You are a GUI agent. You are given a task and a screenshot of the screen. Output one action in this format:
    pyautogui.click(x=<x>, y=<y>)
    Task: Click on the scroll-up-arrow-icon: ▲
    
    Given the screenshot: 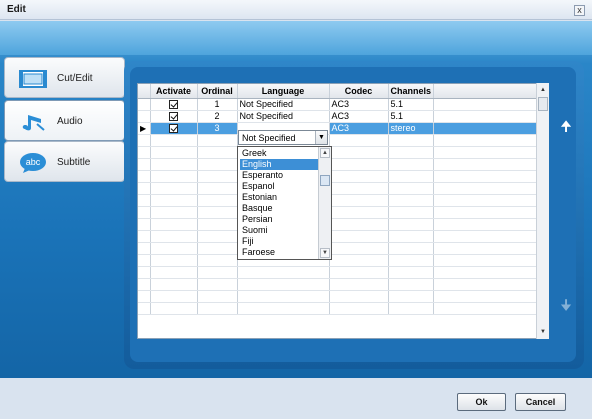 What is the action you would take?
    pyautogui.click(x=543, y=90)
    